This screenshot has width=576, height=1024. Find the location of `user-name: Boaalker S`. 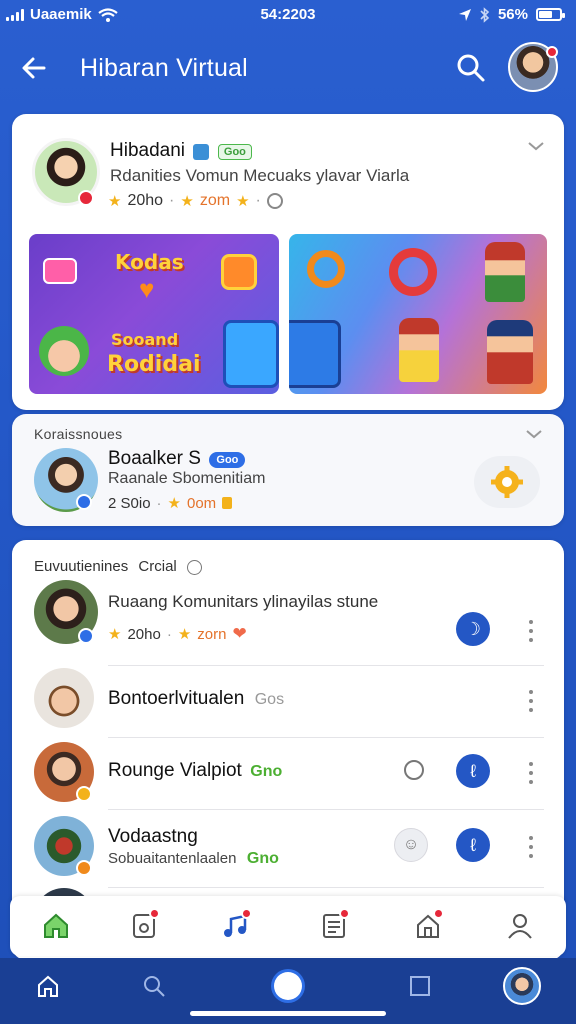

user-name: Boaalker S is located at coordinates (154, 458).